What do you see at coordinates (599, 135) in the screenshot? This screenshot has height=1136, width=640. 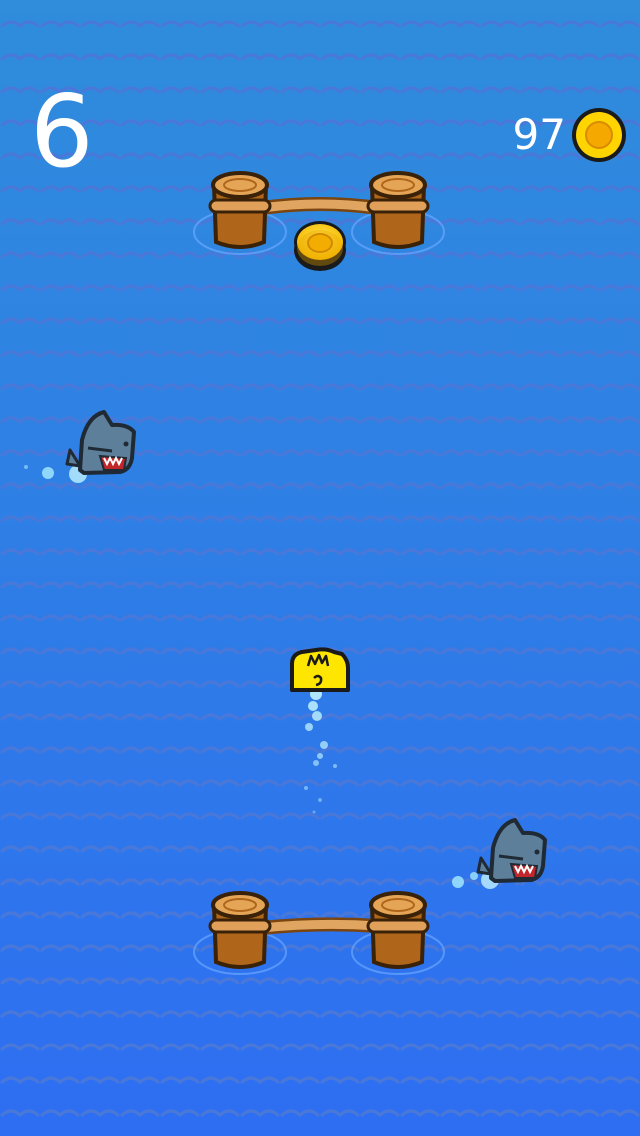 I see `gold-coin-icon` at bounding box center [599, 135].